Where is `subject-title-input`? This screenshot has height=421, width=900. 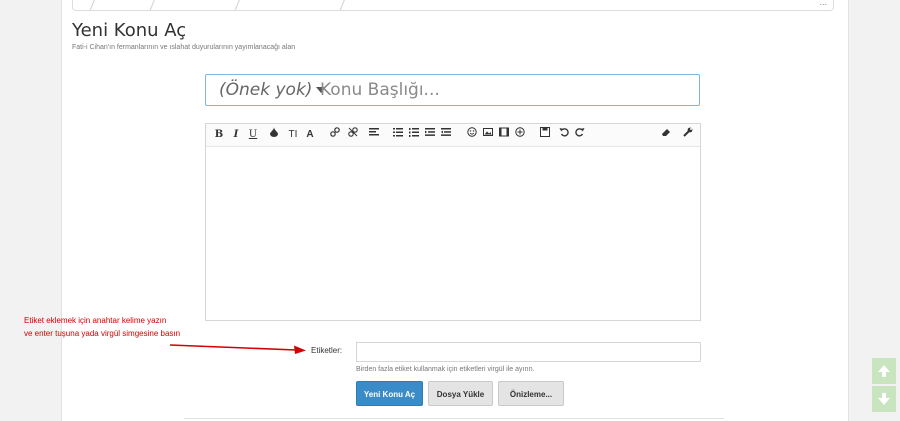
subject-title-input is located at coordinates (505, 90).